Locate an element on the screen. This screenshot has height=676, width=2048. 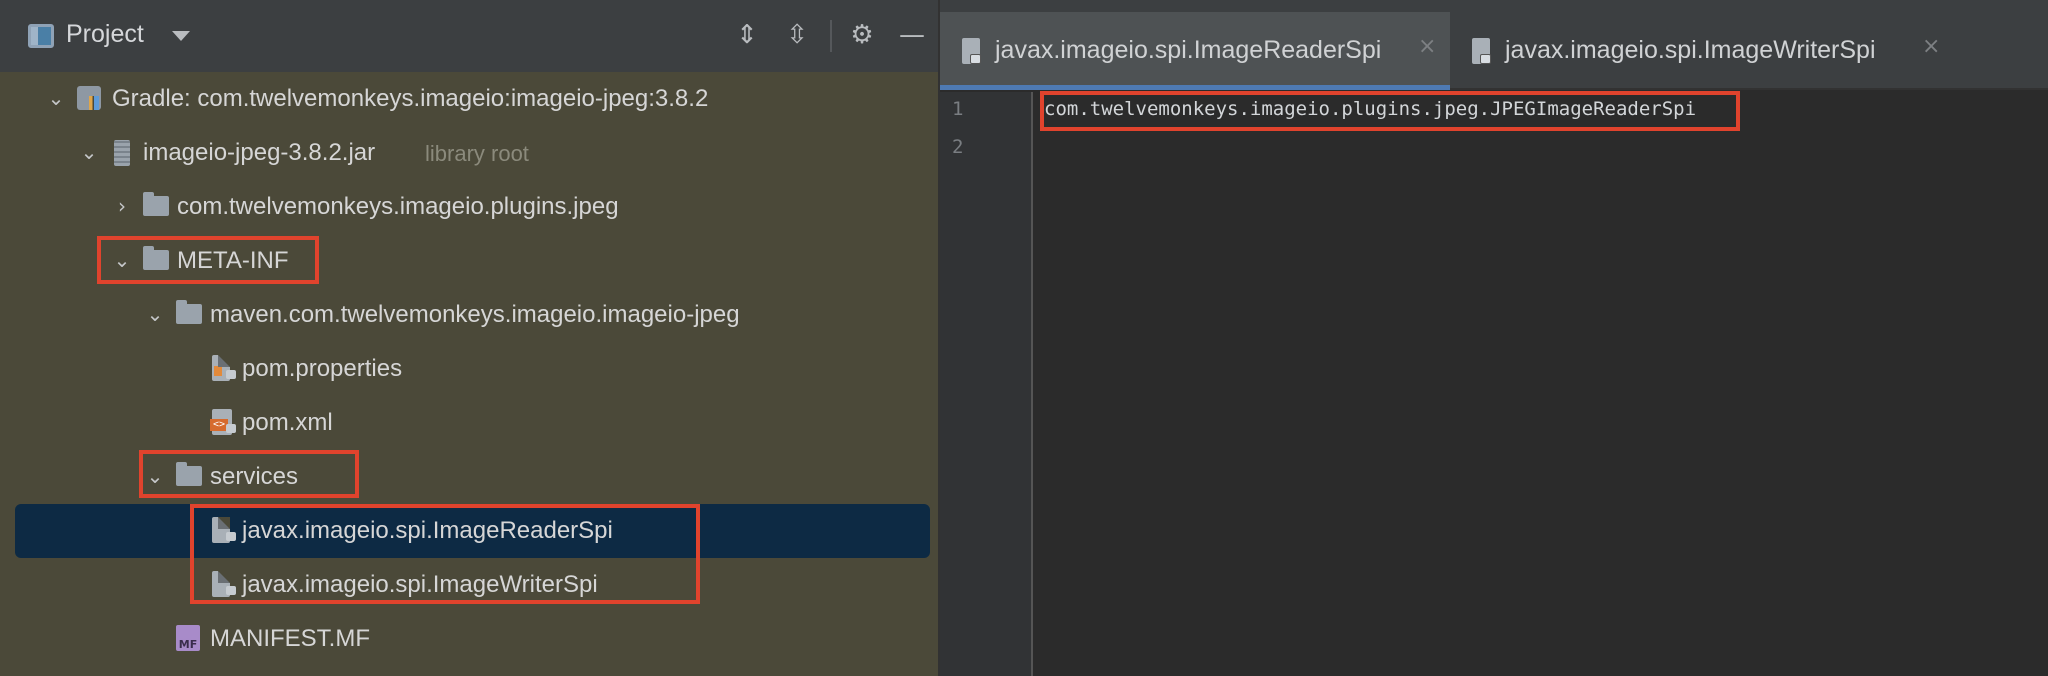
jar-archive-icon is located at coordinates (122, 153).